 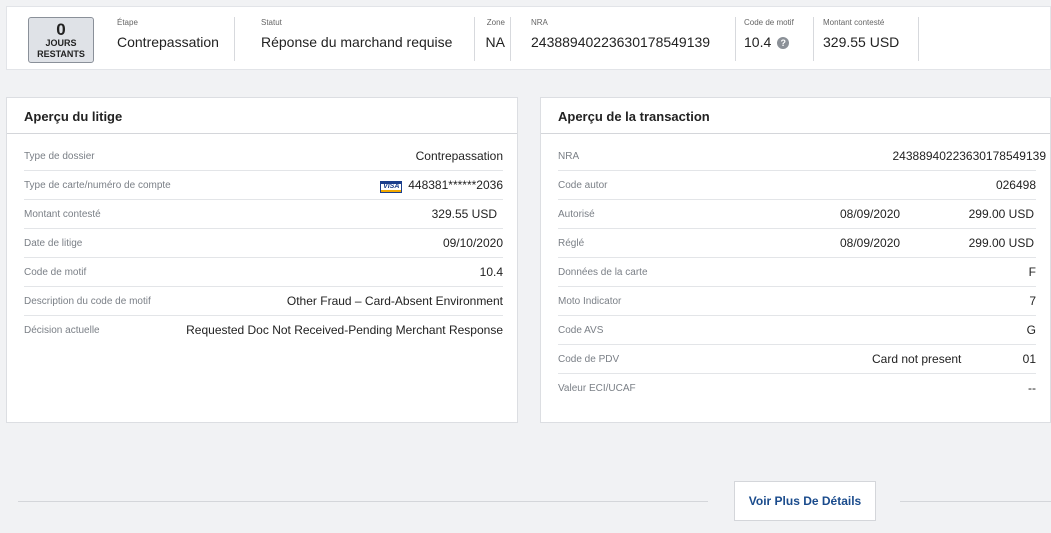 What do you see at coordinates (805, 501) in the screenshot?
I see `view-more-details-button: Voir Plus De Détails` at bounding box center [805, 501].